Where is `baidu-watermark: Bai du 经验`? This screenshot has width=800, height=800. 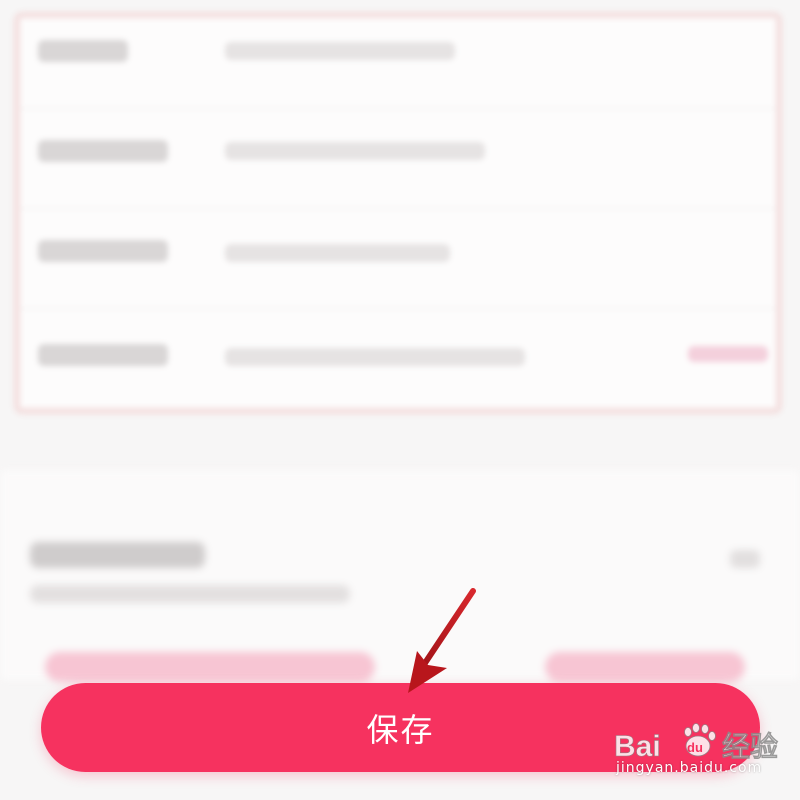
baidu-watermark: Bai du 经验 is located at coordinates (696, 743).